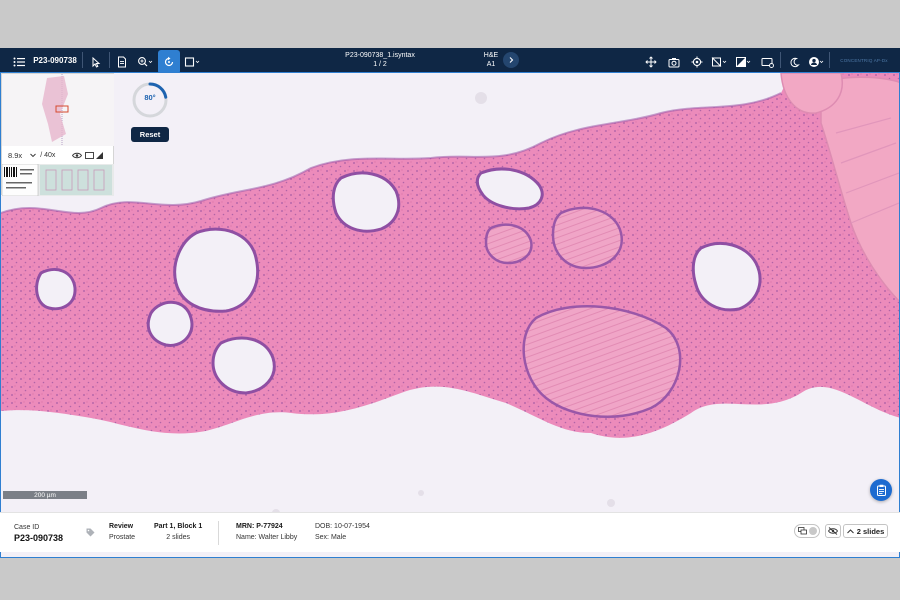 This screenshot has height=600, width=900. What do you see at coordinates (169, 62) in the screenshot?
I see `rotate-icon` at bounding box center [169, 62].